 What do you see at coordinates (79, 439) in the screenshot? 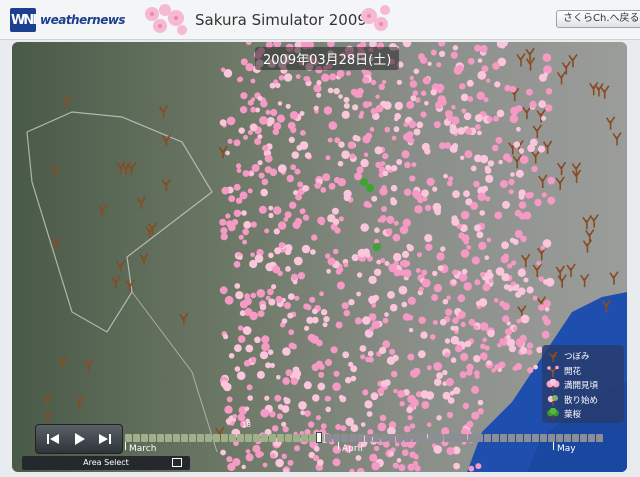
I see `play-button` at bounding box center [79, 439].